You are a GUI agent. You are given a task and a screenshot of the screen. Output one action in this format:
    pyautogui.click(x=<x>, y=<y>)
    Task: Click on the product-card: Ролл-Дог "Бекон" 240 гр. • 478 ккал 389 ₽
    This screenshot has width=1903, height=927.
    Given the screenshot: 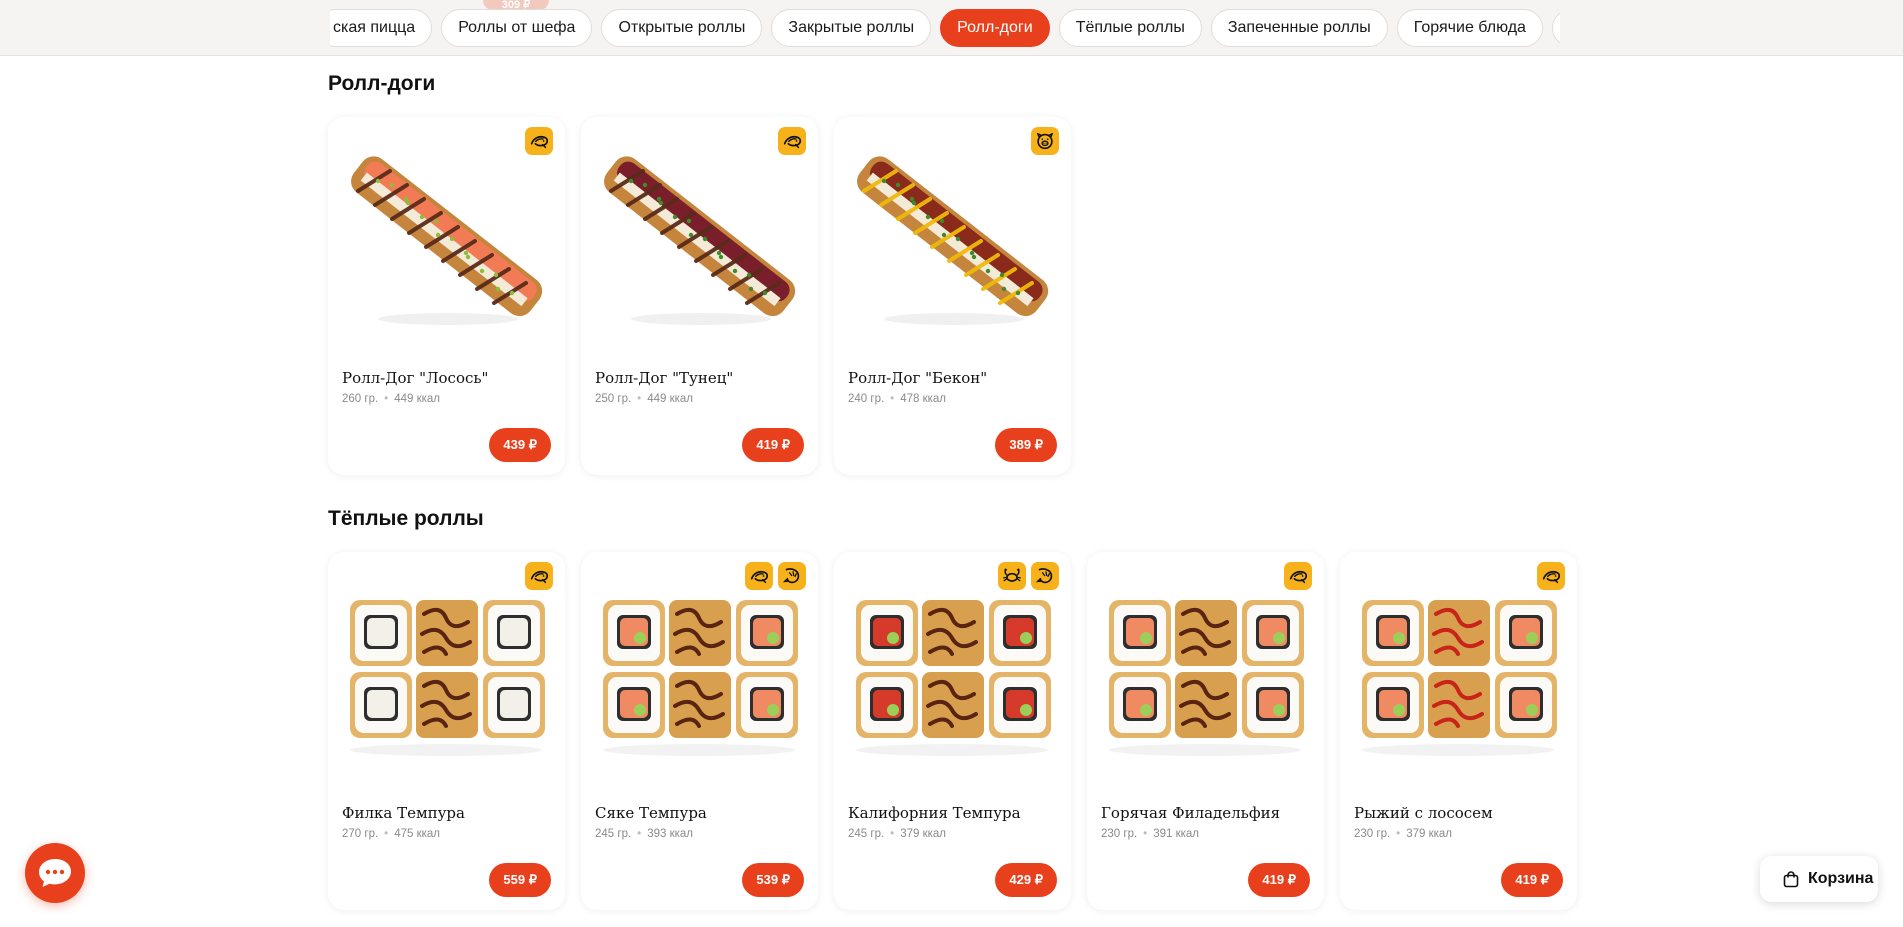 What is the action you would take?
    pyautogui.click(x=952, y=296)
    